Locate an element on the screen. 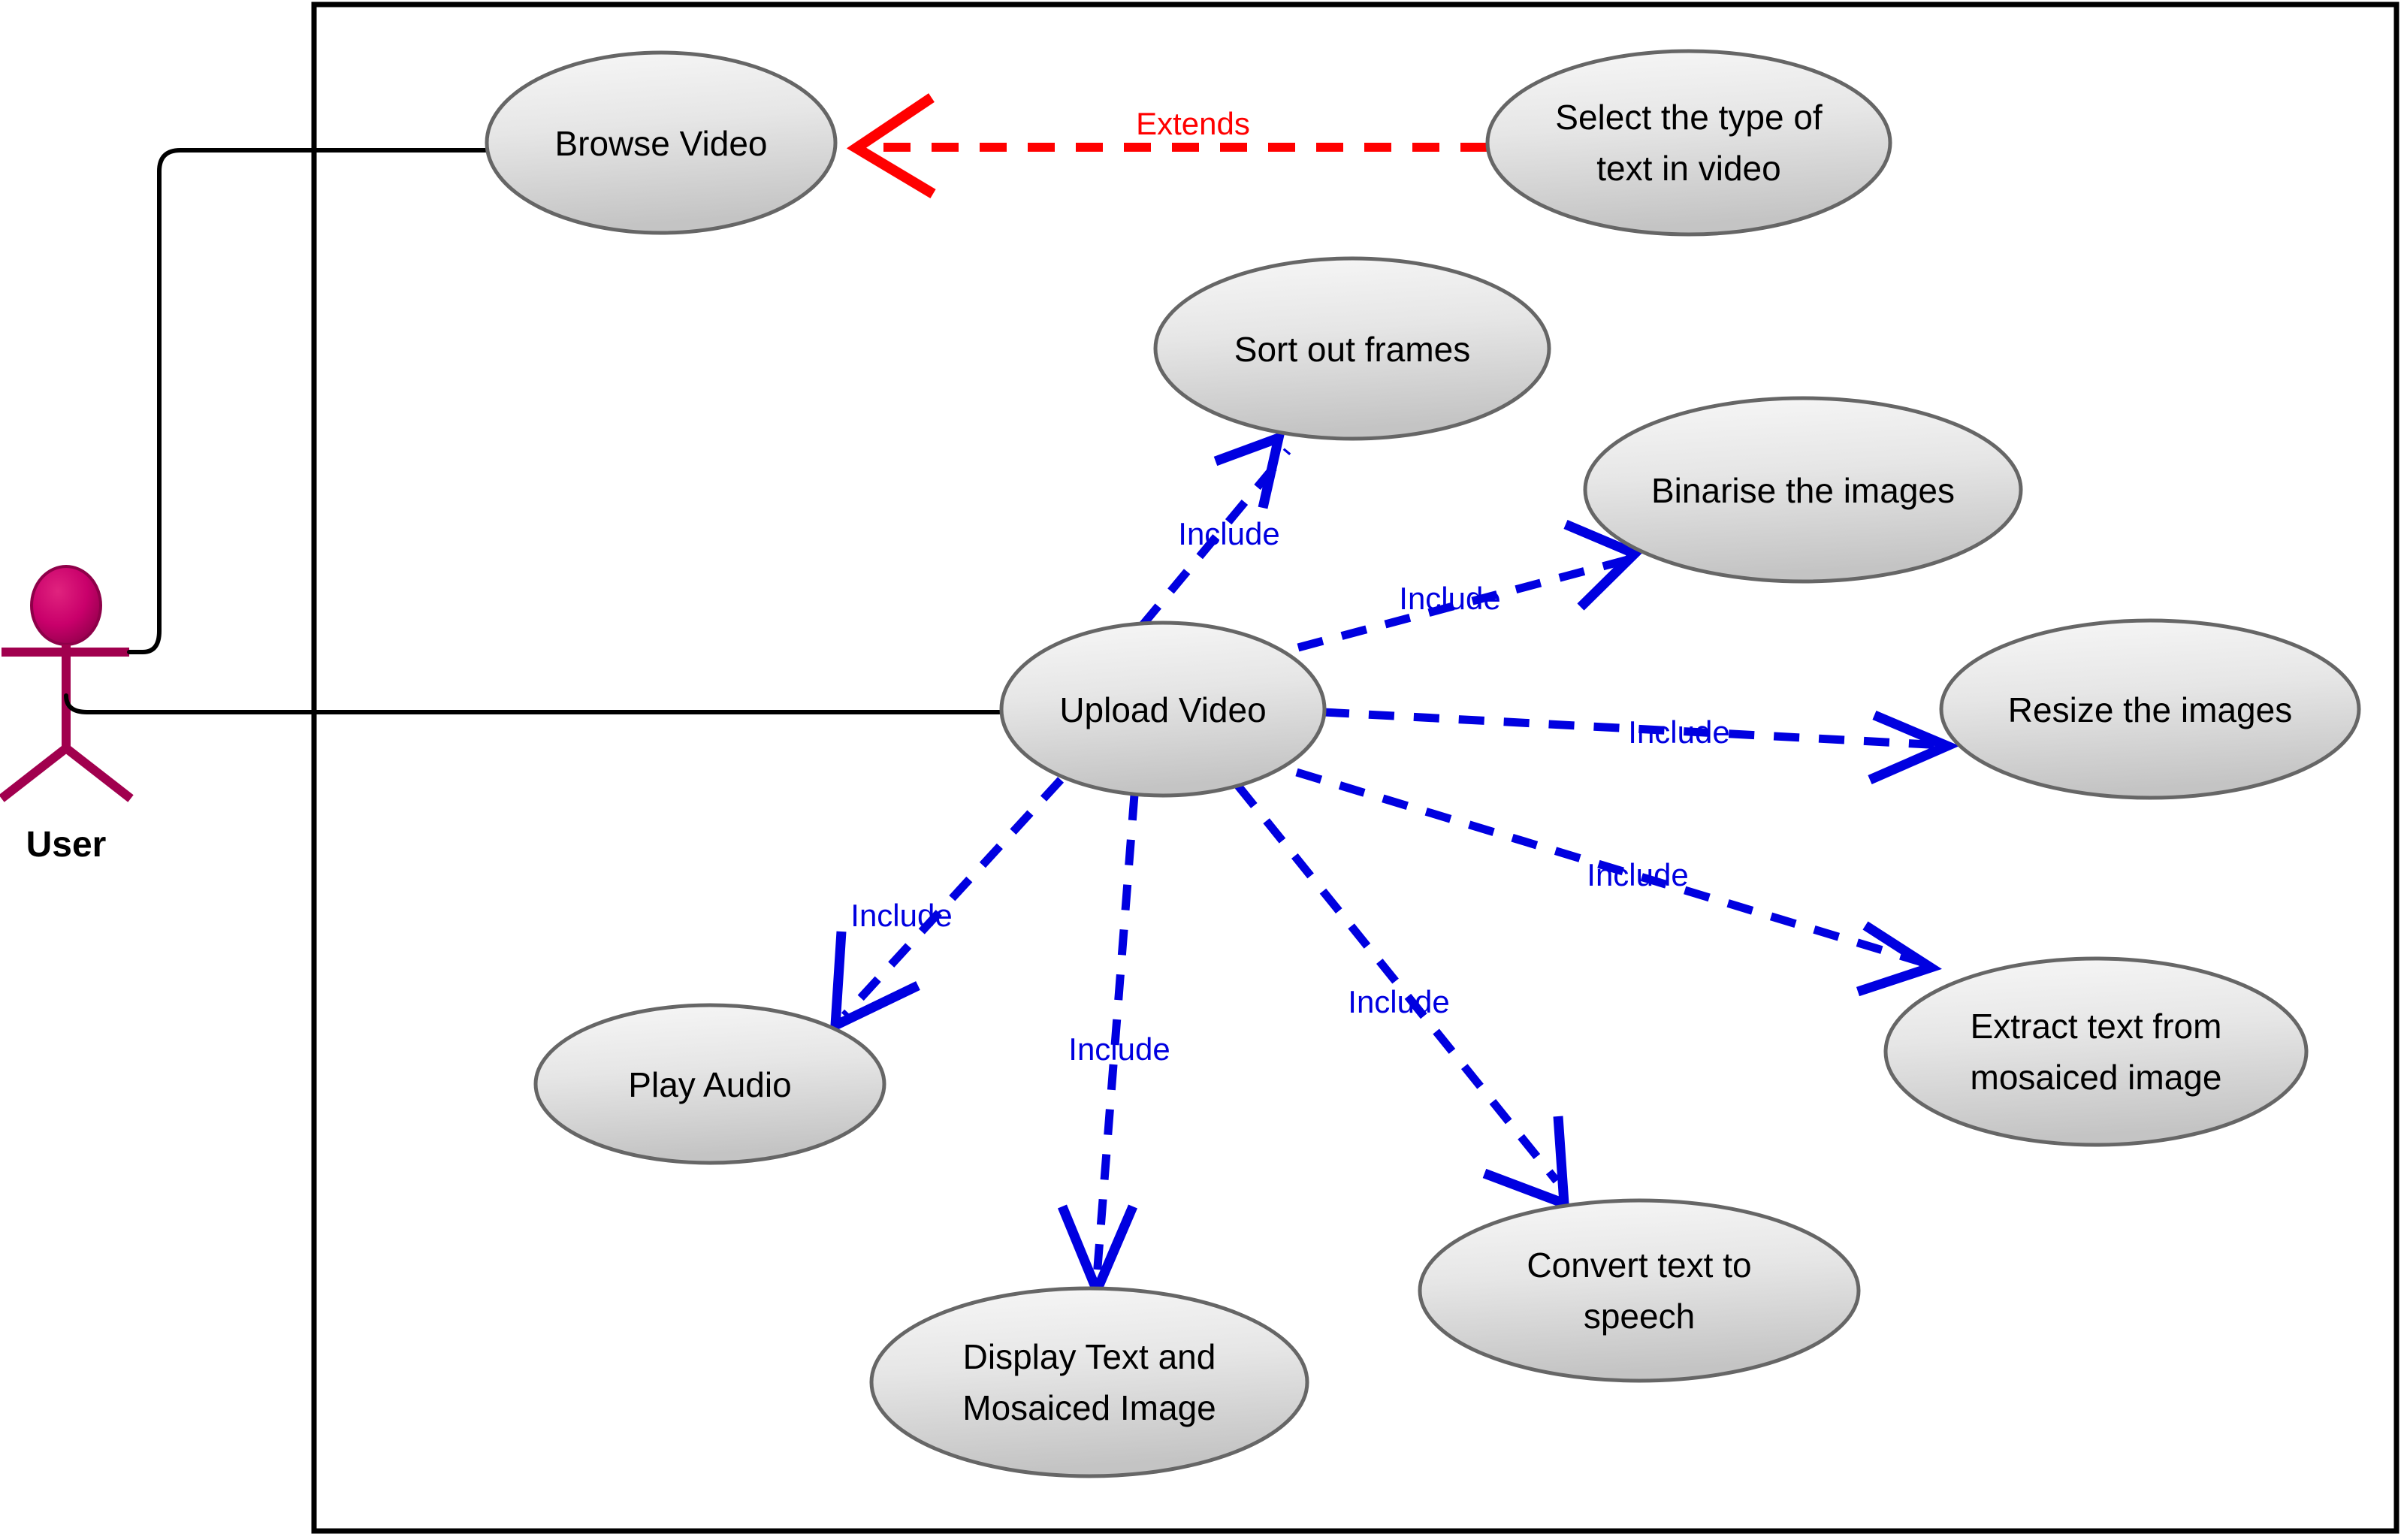 This screenshot has height=1540, width=2401. actor-leg-right is located at coordinates (99, 773).